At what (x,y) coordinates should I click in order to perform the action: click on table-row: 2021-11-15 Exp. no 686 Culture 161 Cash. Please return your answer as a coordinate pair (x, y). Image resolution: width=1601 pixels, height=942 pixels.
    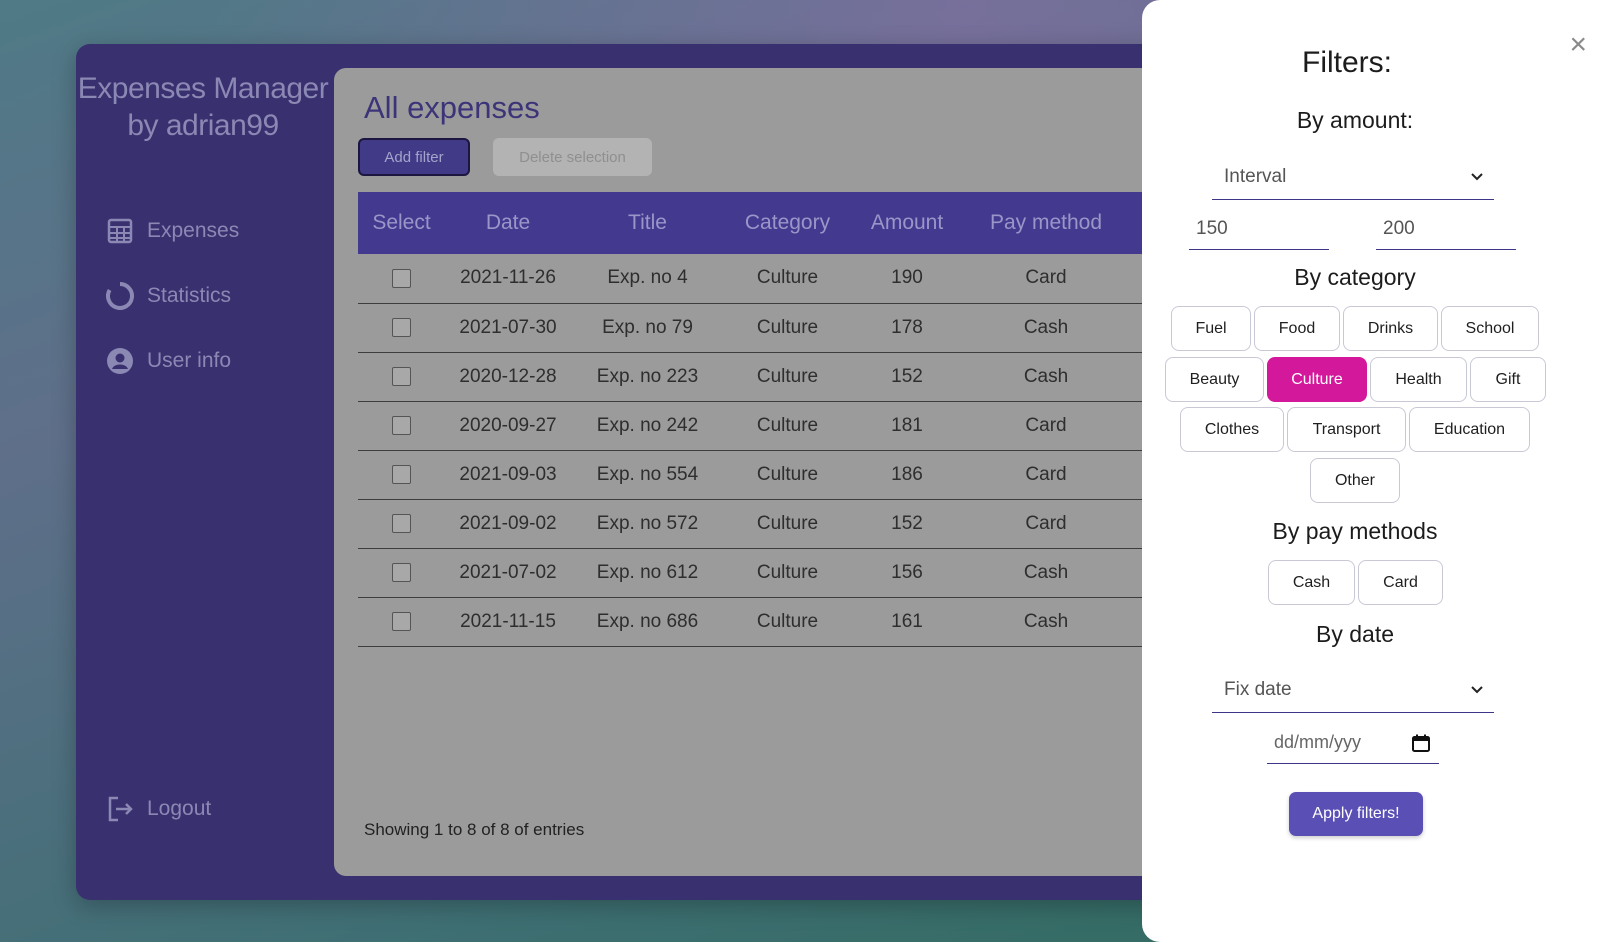
    Looking at the image, I should click on (817, 622).